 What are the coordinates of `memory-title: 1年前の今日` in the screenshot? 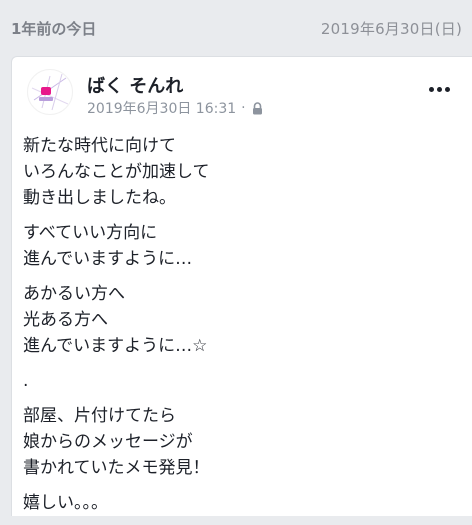 It's located at (54, 28).